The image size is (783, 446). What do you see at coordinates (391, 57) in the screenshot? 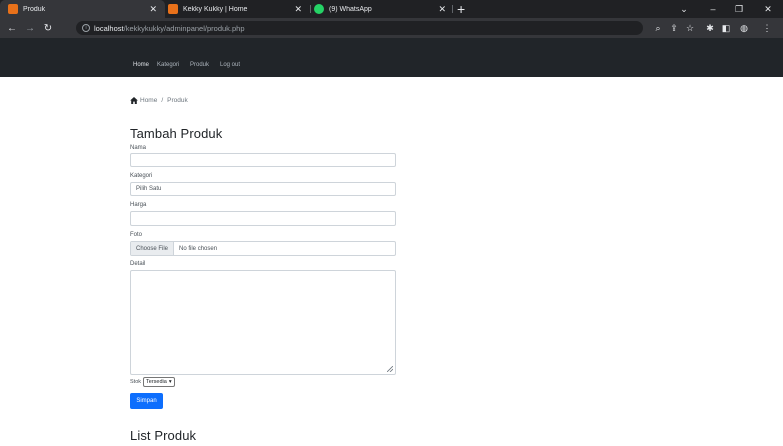
I see `app-navbar: Home Kategori Produk Log out` at bounding box center [391, 57].